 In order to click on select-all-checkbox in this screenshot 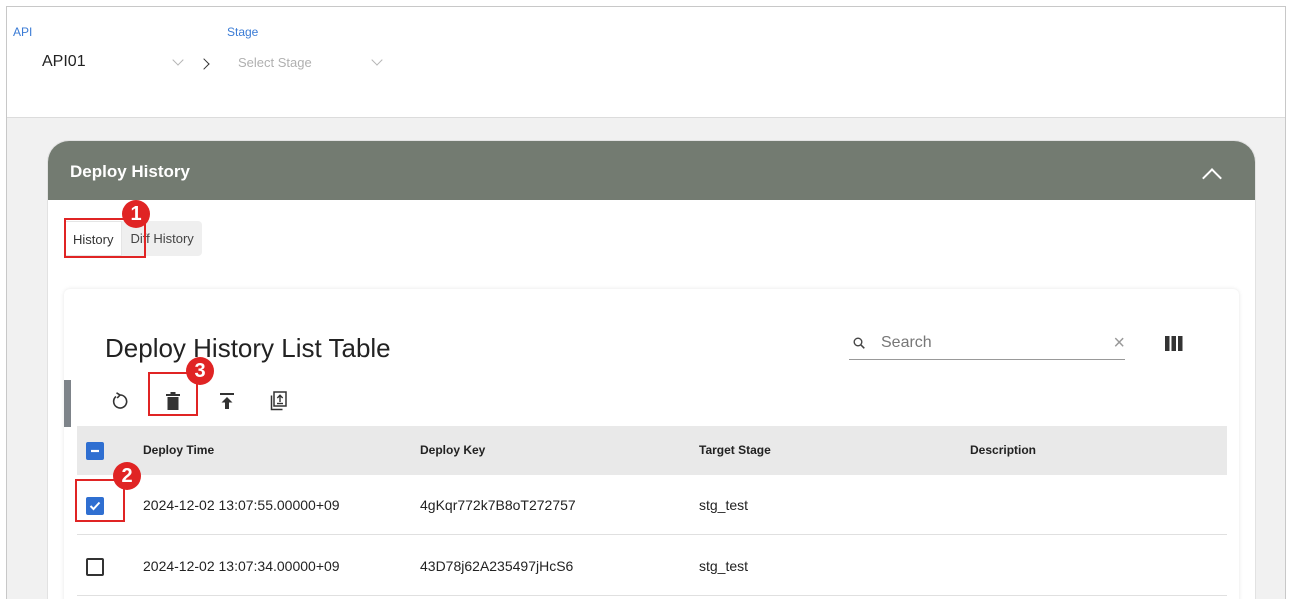, I will do `click(95, 451)`.